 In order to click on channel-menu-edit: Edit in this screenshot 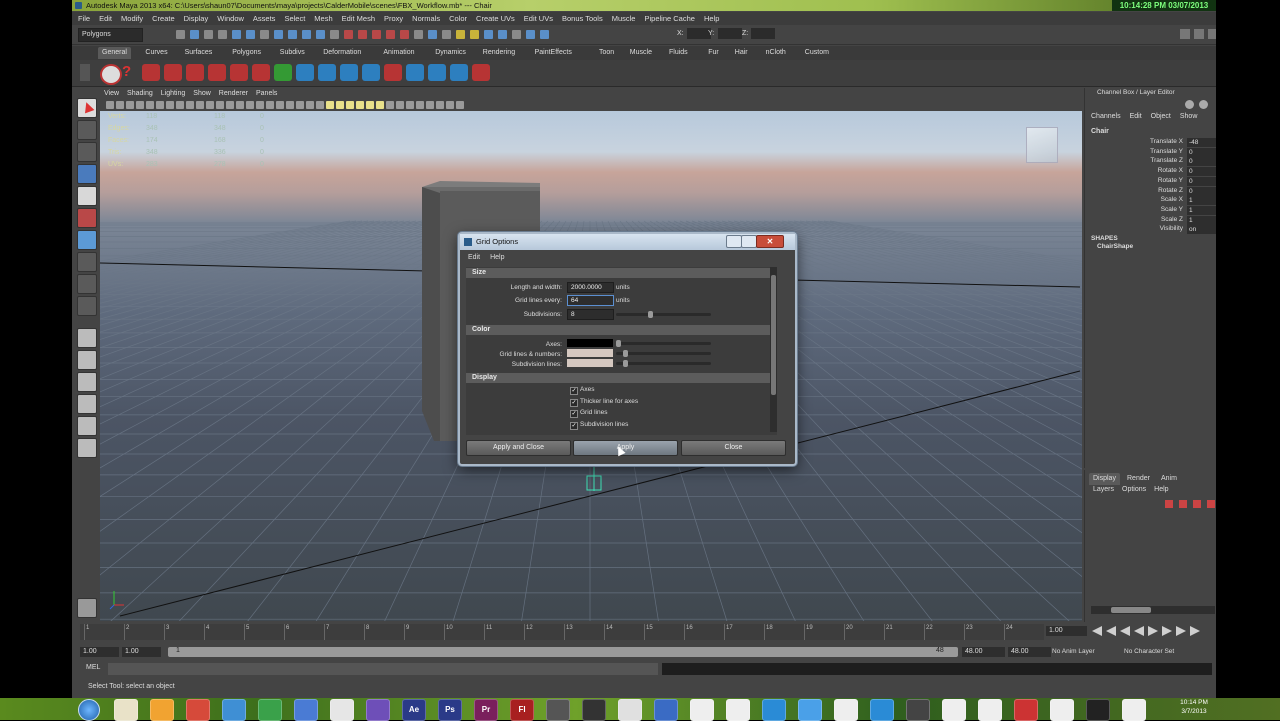, I will do `click(1136, 116)`.